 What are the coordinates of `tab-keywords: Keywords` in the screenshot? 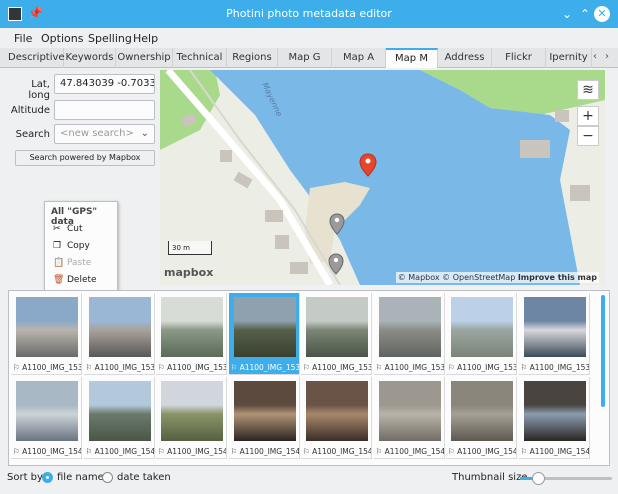 It's located at (90, 58).